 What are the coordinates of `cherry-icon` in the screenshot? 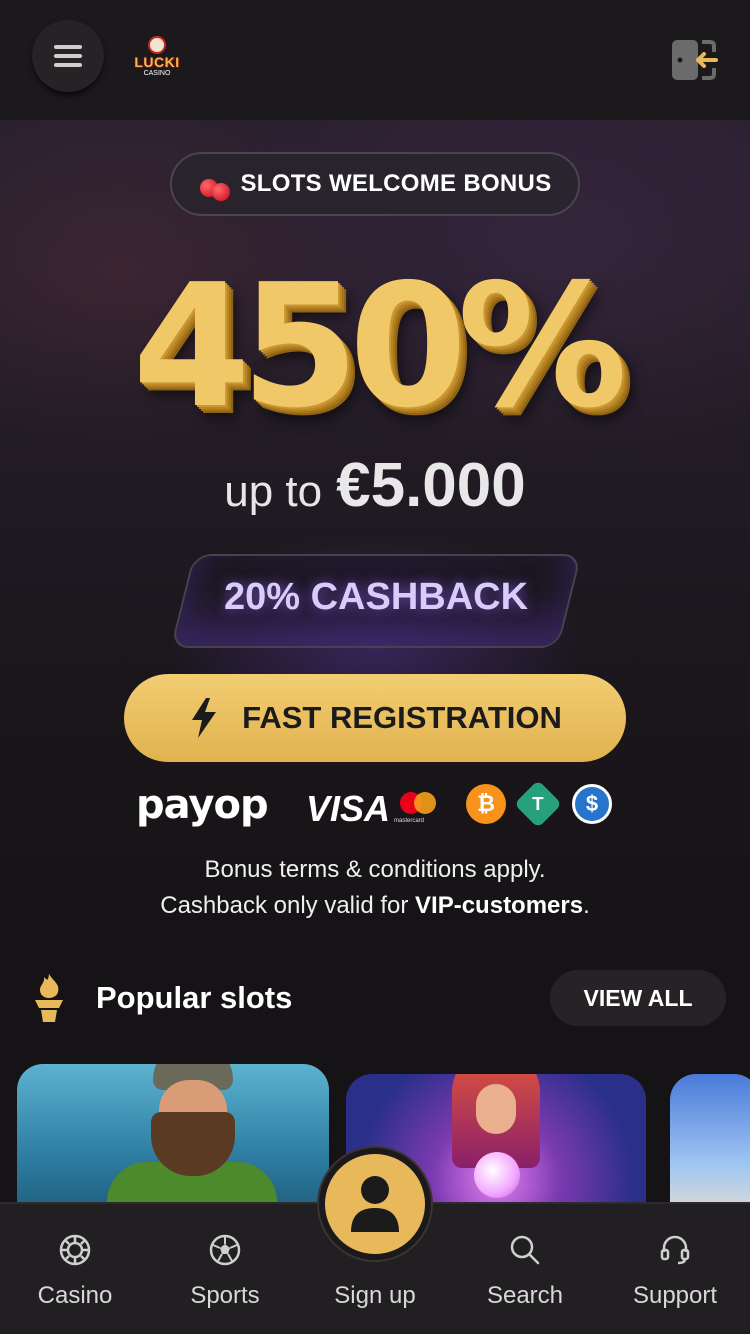 It's located at (215, 184).